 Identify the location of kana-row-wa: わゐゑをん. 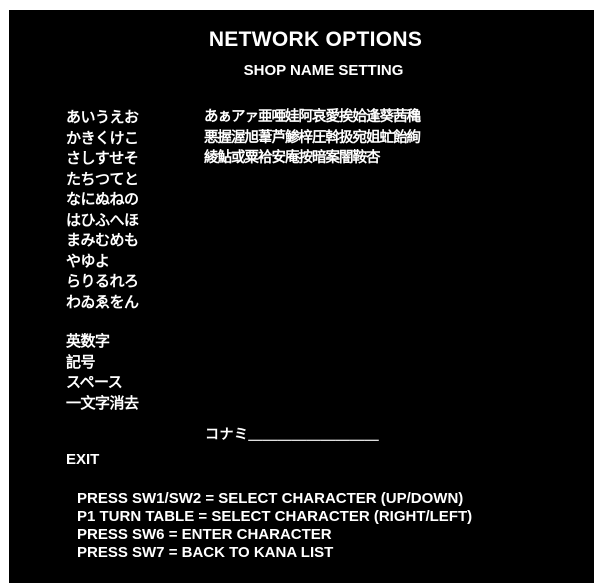
(102, 302).